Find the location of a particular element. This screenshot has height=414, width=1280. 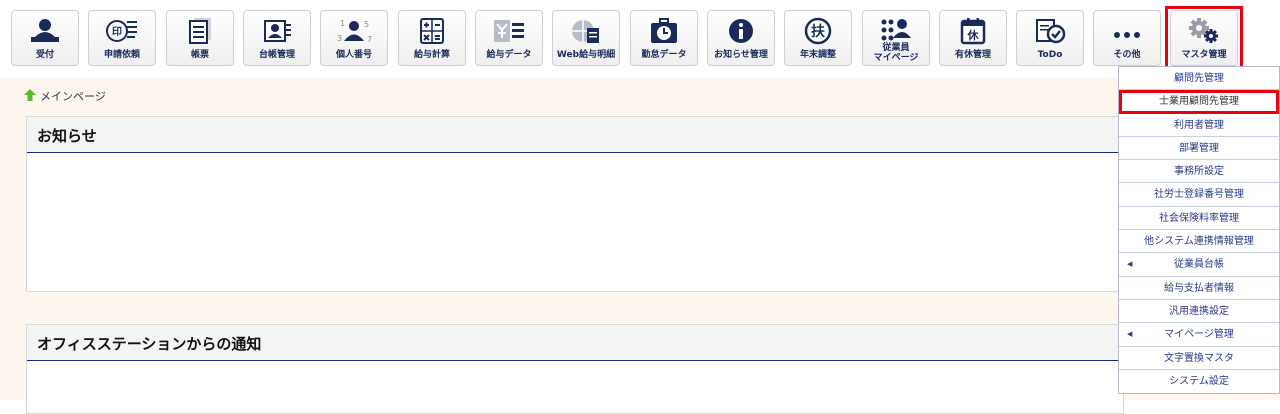

menu-item-label: 他システム連携情報管理 is located at coordinates (1199, 242).